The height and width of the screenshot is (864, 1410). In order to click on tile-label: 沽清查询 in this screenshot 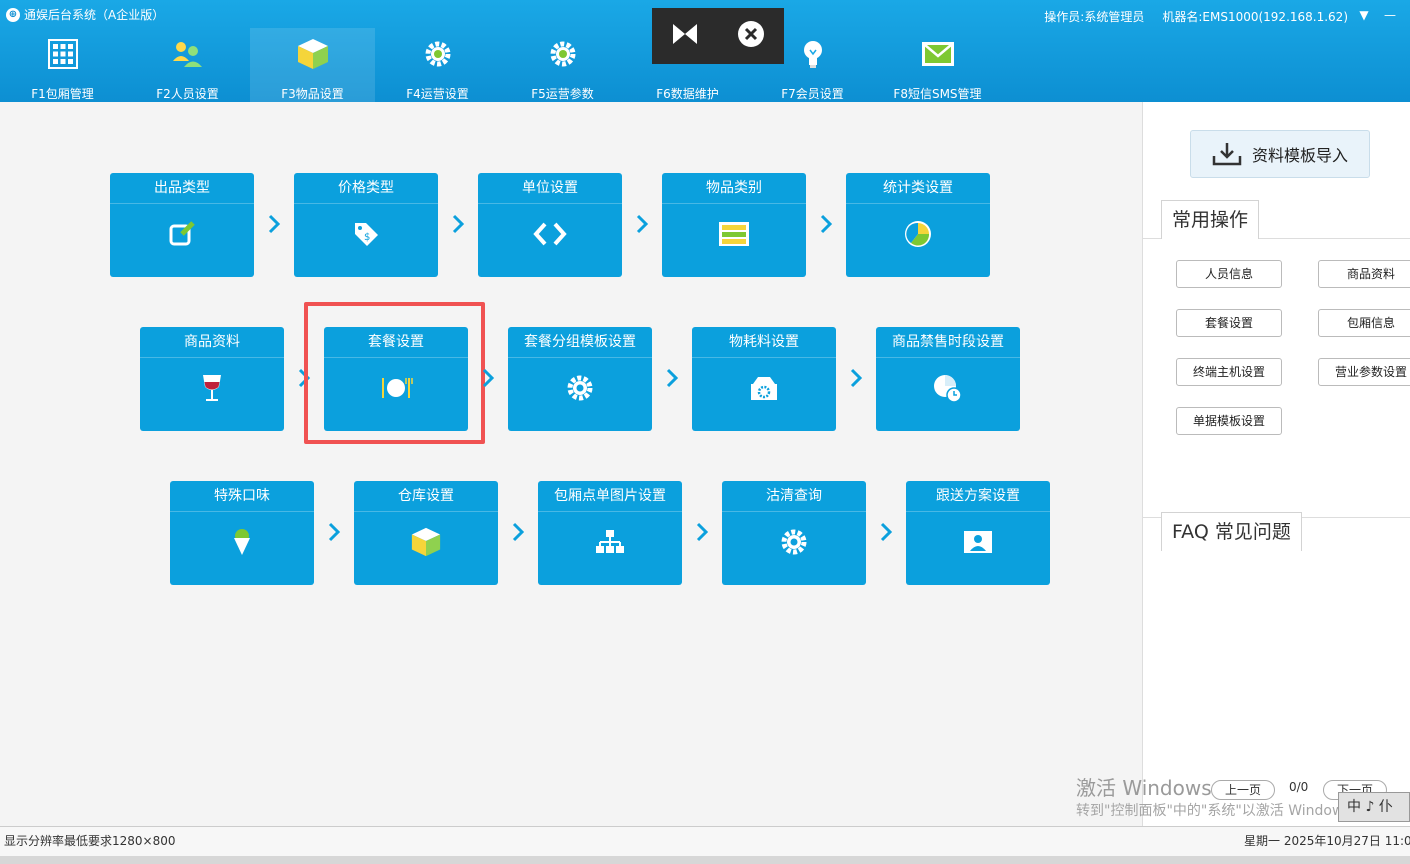, I will do `click(794, 496)`.